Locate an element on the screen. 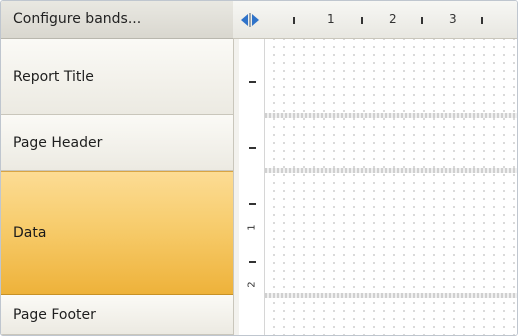 This screenshot has height=336, width=518. band-label: Page Header is located at coordinates (58, 142).